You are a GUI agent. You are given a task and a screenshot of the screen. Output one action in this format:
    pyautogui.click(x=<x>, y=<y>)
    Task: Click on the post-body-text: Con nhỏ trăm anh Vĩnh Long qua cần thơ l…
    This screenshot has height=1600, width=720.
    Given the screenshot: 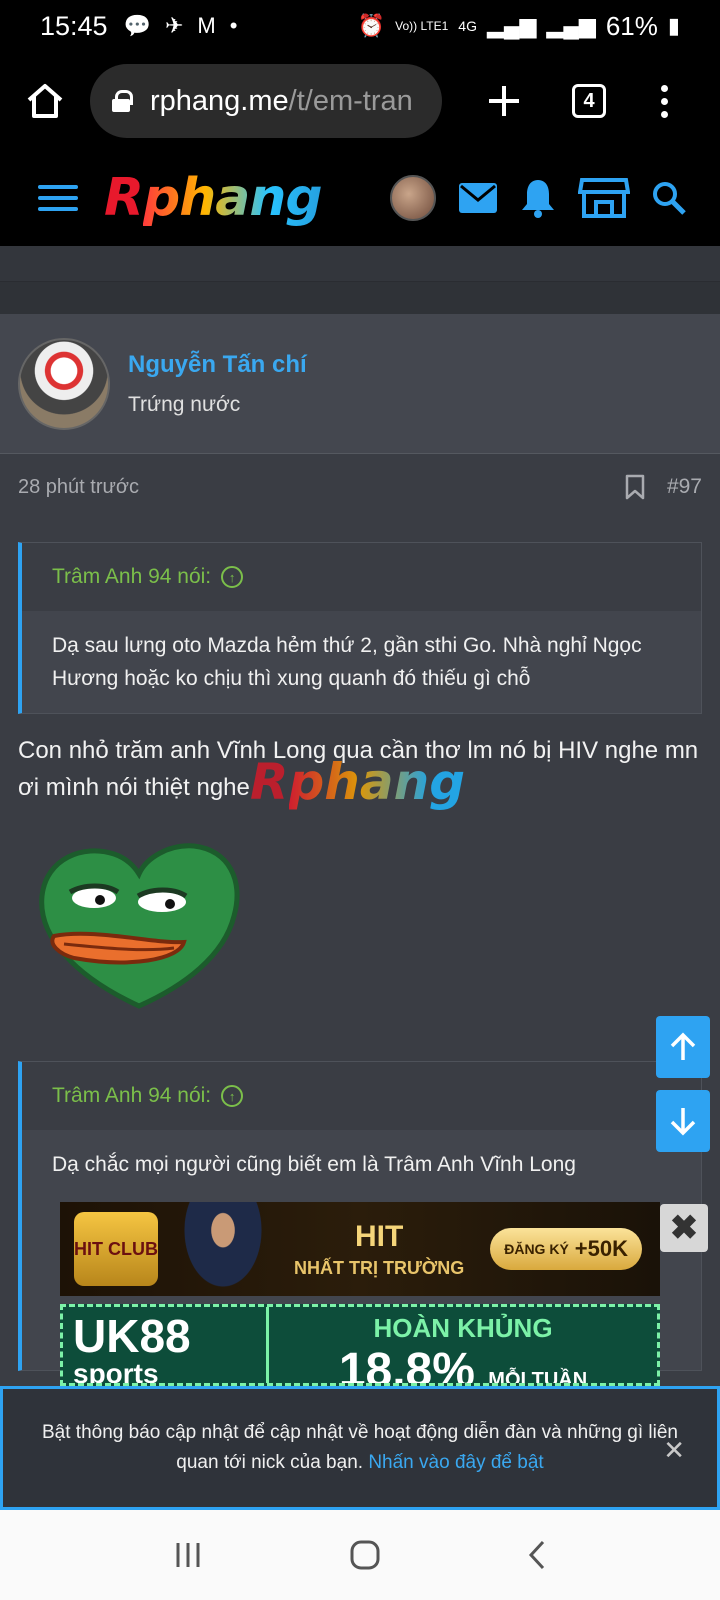 What is the action you would take?
    pyautogui.click(x=358, y=769)
    